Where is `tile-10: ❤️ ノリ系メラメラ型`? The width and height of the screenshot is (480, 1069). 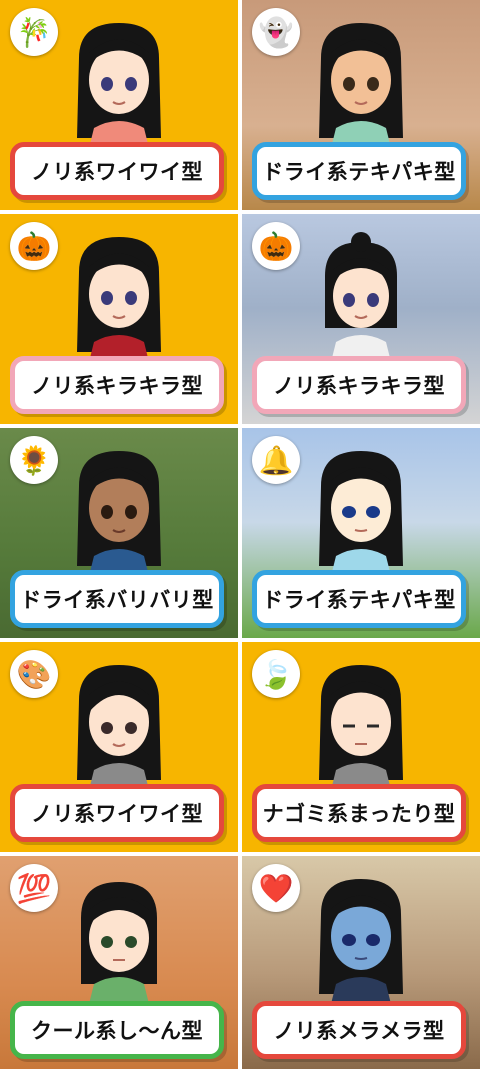 tile-10: ❤️ ノリ系メラメラ型 is located at coordinates (361, 962).